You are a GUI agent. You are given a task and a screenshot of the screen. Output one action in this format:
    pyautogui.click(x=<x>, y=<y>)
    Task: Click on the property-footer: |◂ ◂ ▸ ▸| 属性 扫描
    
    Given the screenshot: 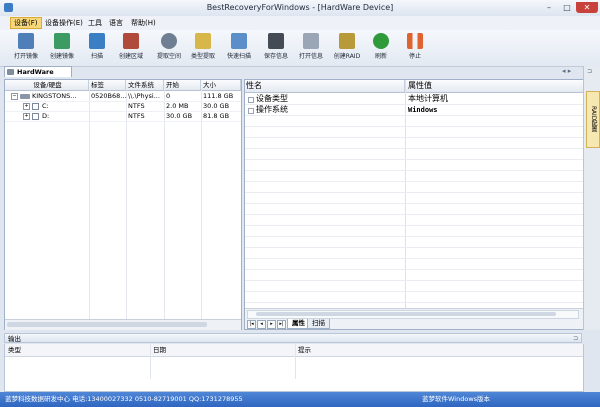 What is the action you would take?
    pyautogui.click(x=414, y=318)
    